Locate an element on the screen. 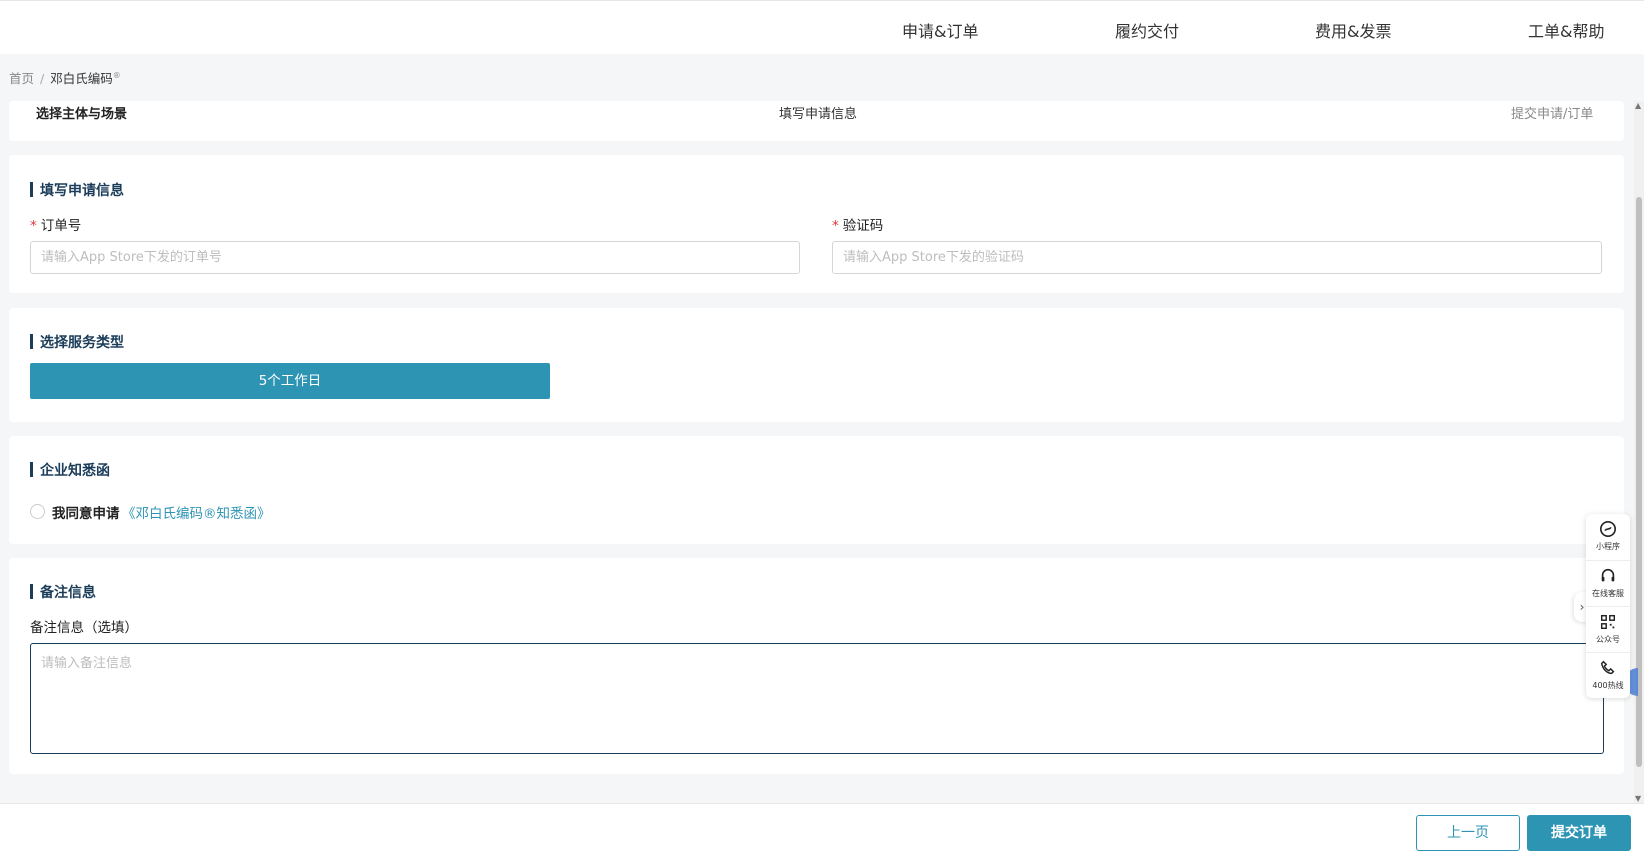 Image resolution: width=1644 pixels, height=860 pixels. submit-order-button: 提交订单 is located at coordinates (1579, 833).